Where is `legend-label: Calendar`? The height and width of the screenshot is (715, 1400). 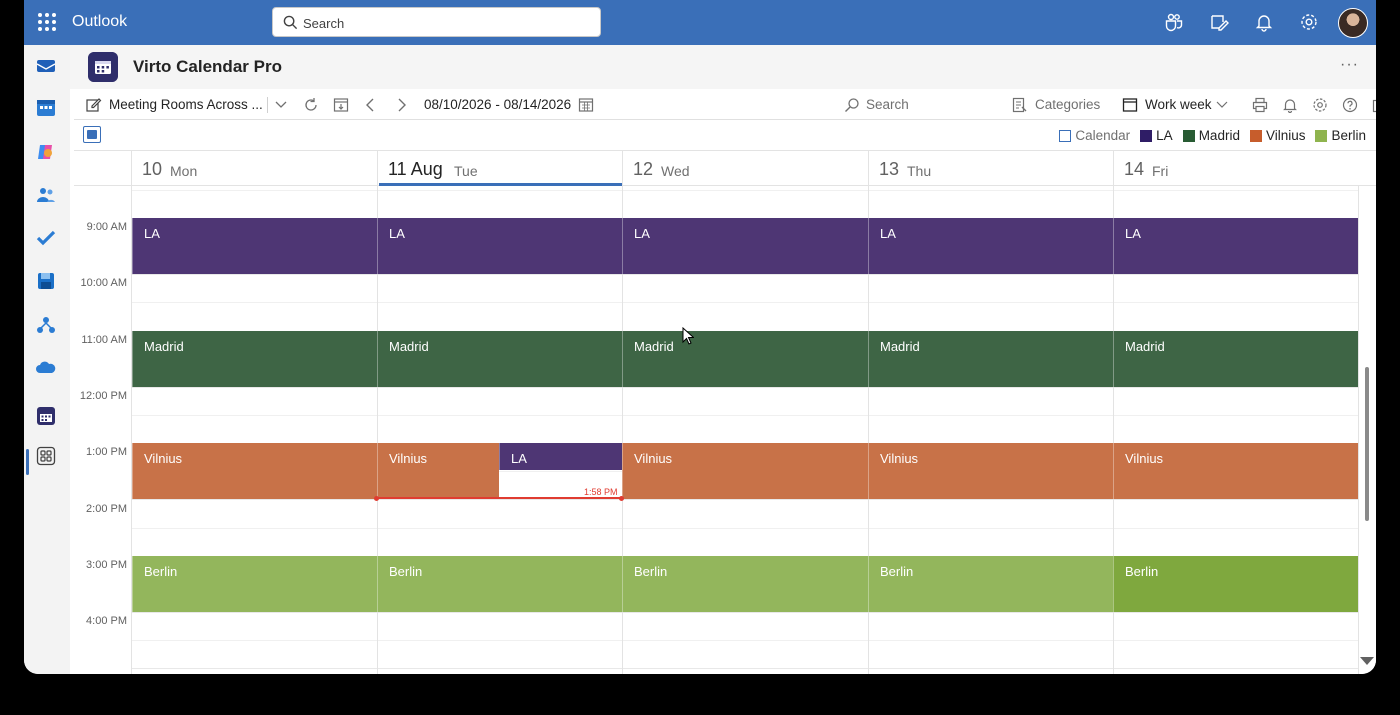
legend-label: Calendar is located at coordinates (1103, 135).